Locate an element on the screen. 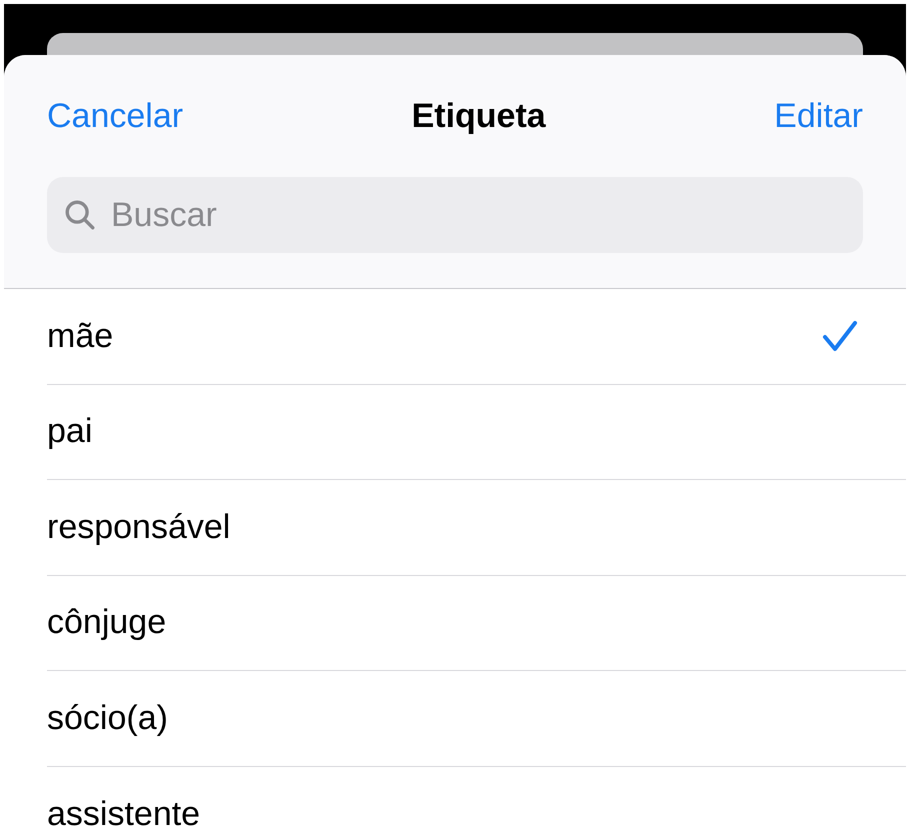 This screenshot has width=910, height=836. search-field: Buscar is located at coordinates (455, 215).